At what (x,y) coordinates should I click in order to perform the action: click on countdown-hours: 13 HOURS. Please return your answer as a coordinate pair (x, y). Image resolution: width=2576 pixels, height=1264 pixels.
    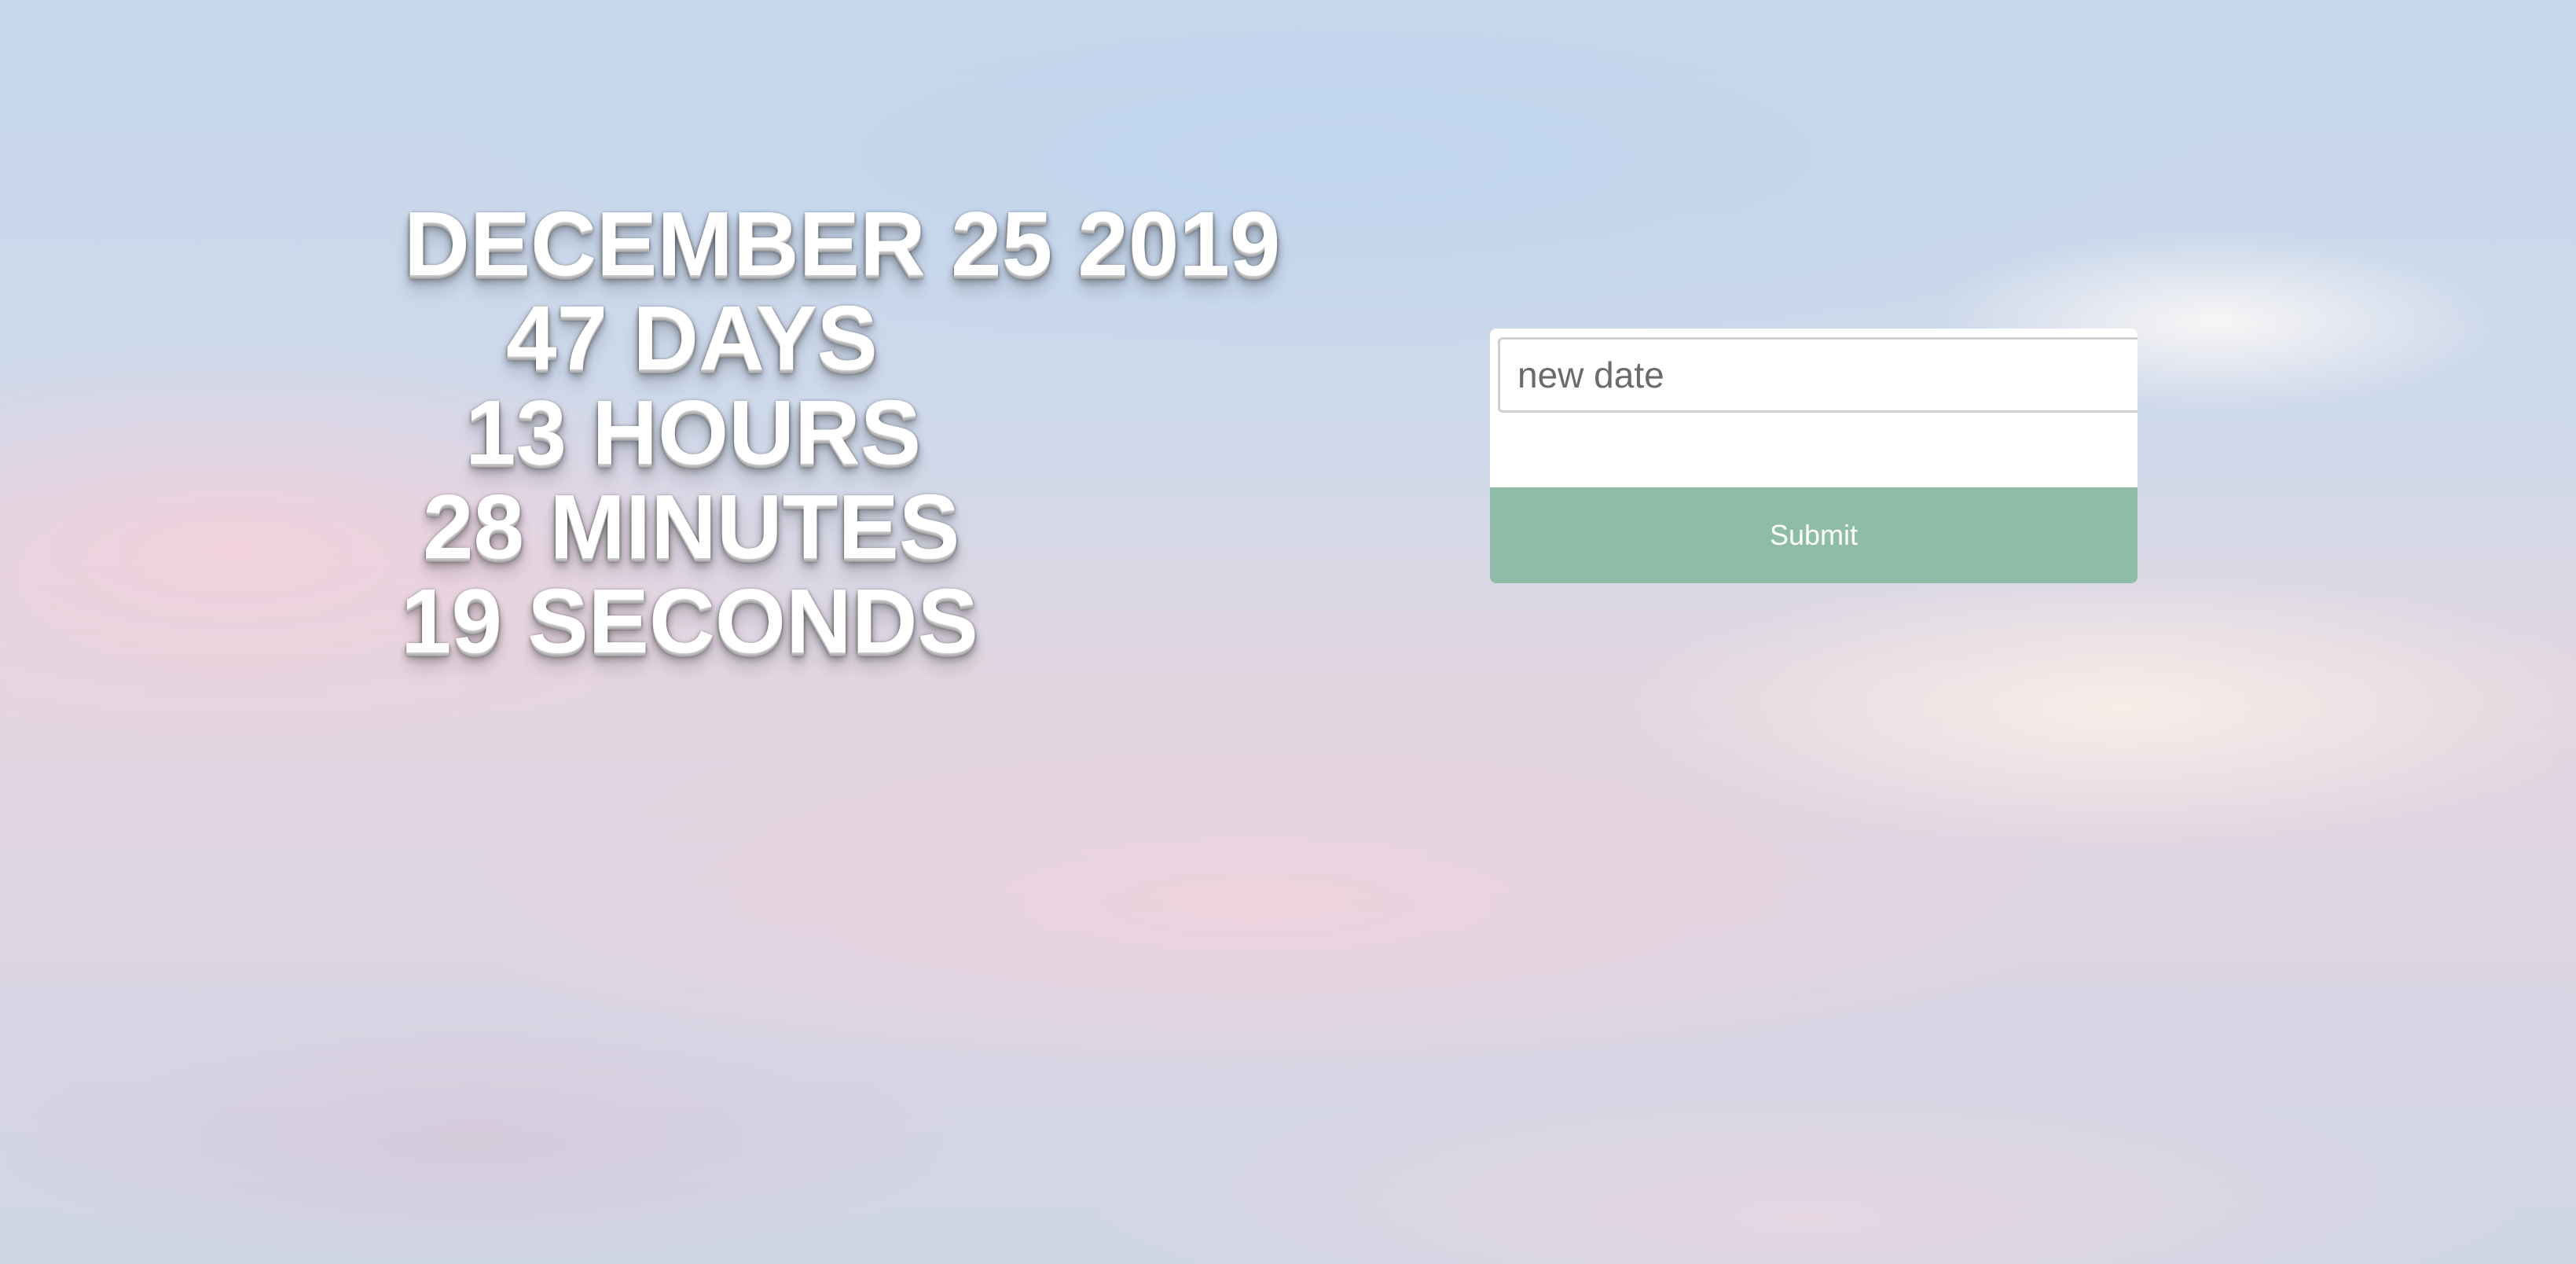
    Looking at the image, I should click on (693, 432).